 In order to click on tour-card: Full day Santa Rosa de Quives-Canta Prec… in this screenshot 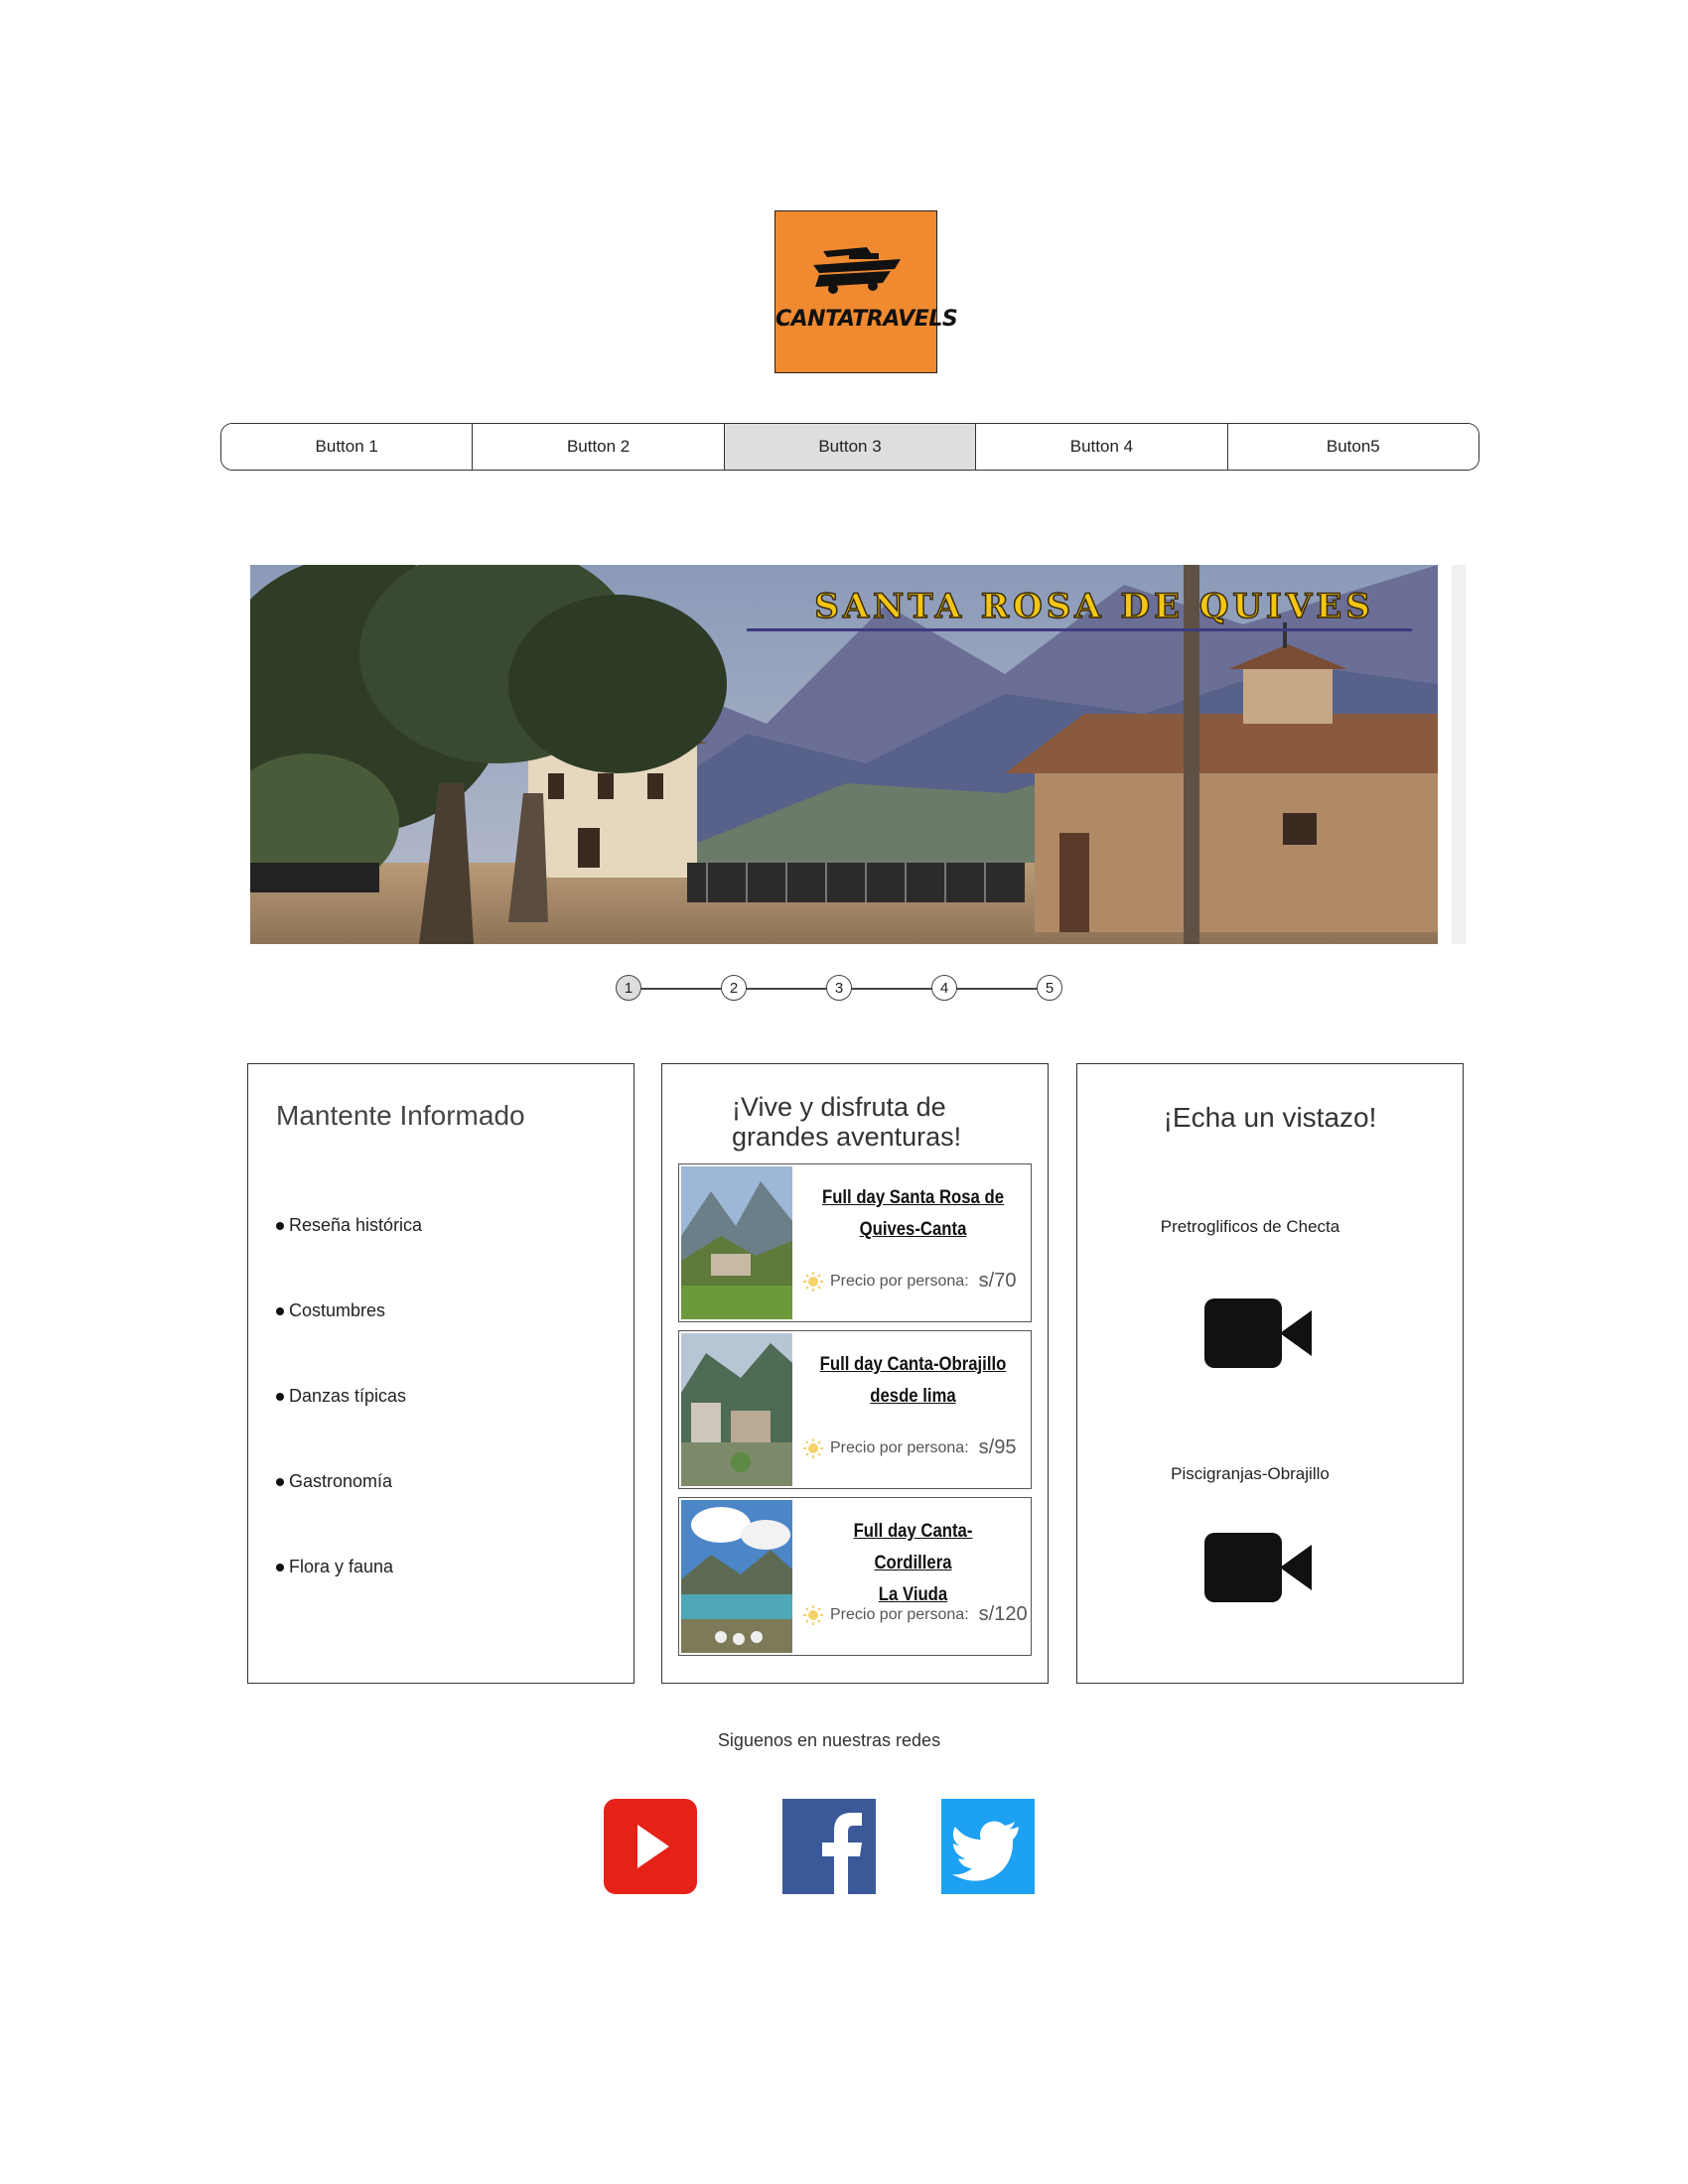, I will do `click(855, 1242)`.